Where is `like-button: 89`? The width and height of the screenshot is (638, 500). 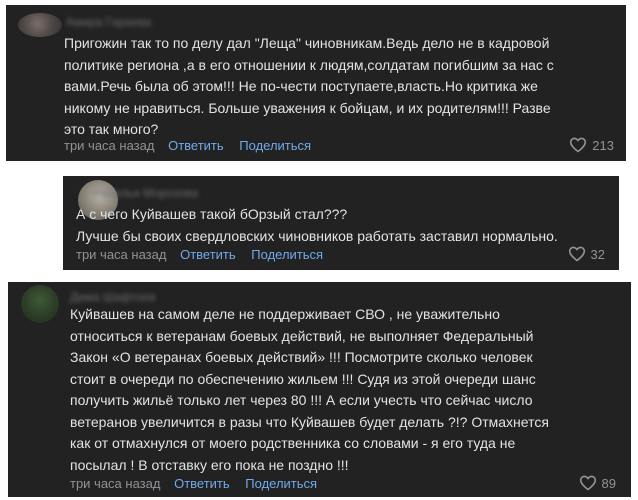
like-button: 89 is located at coordinates (597, 483).